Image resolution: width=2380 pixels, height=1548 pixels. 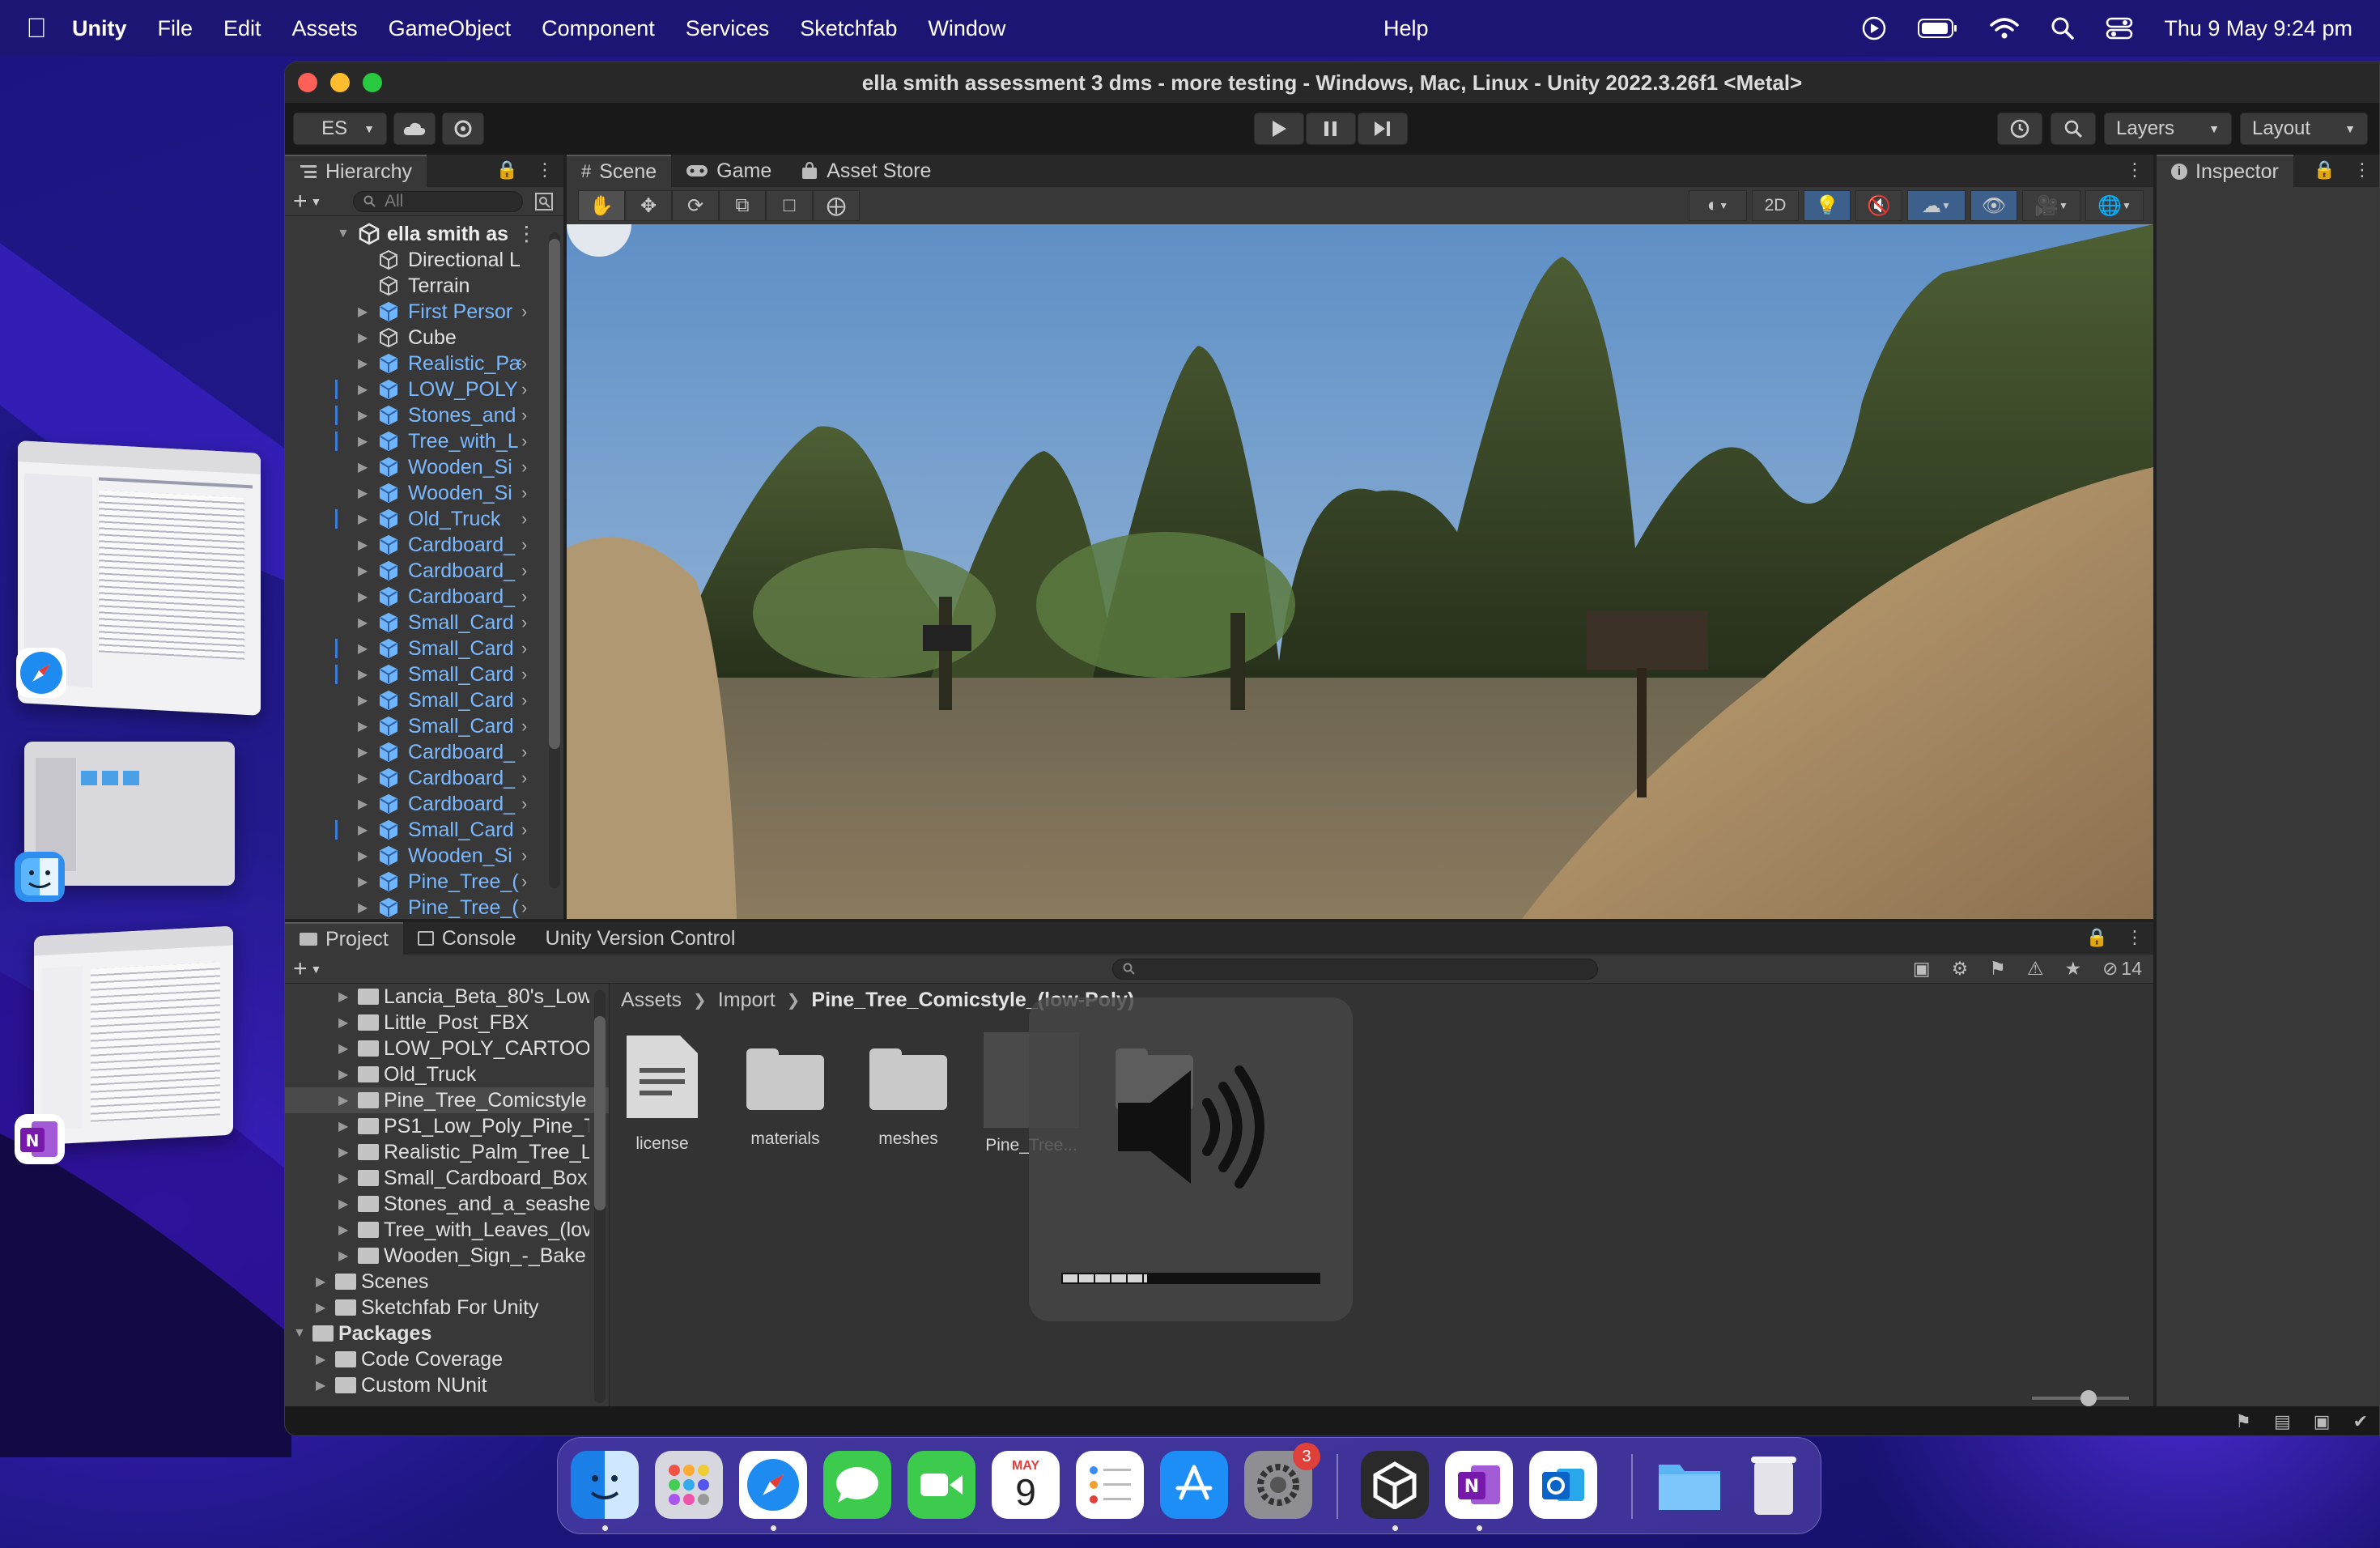 I want to click on project-tree-item: ▶ Lancia_Beta_80's_Low, so click(x=447, y=997).